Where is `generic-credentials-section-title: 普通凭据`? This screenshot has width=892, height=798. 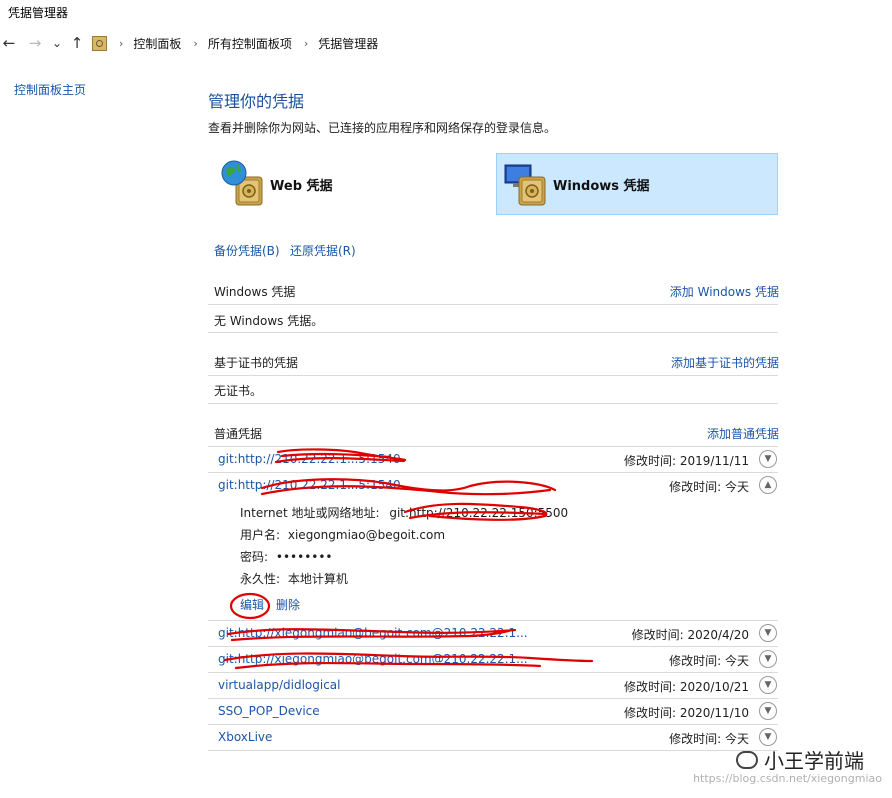
generic-credentials-section-title: 普通凭据 is located at coordinates (238, 434).